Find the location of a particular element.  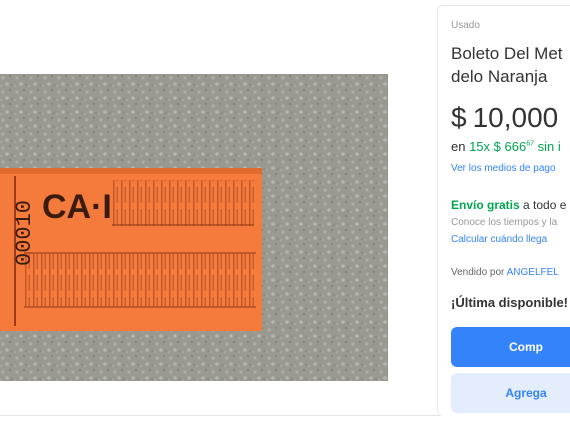

add-to-cart-button: Agrega is located at coordinates (510, 393).